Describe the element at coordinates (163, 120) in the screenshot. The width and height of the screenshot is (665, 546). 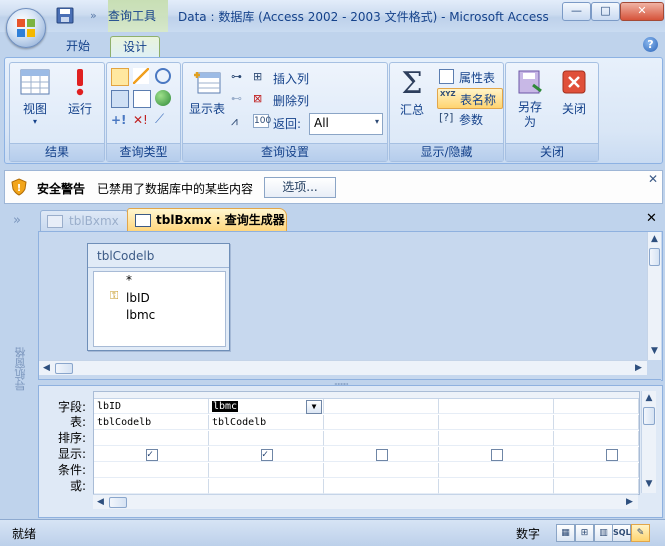
I see `data-definition-query-icon: ⟋` at that location.